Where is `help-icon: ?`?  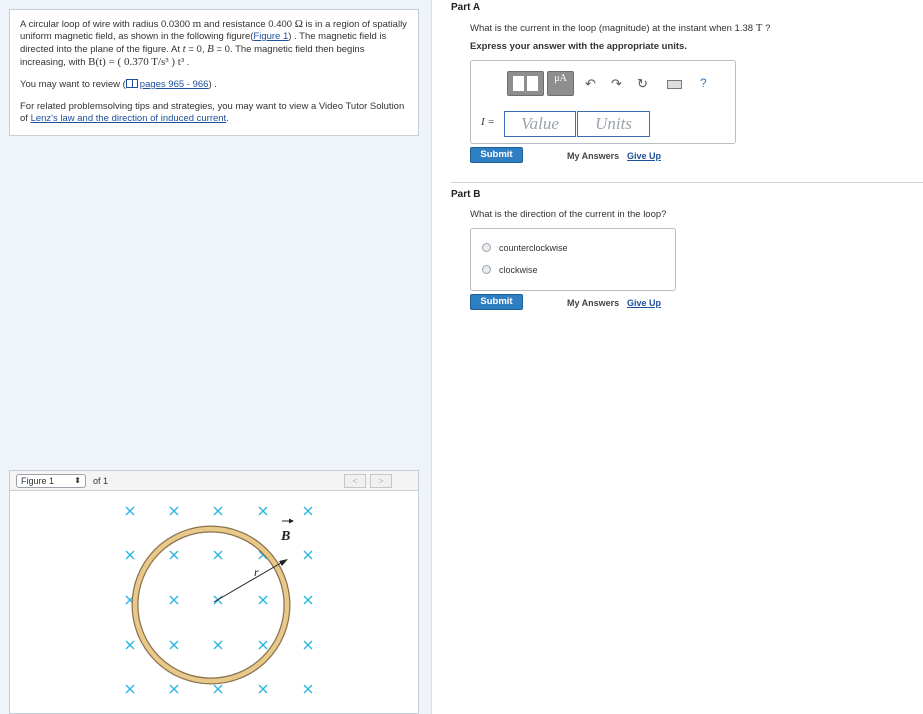
help-icon: ? is located at coordinates (703, 83).